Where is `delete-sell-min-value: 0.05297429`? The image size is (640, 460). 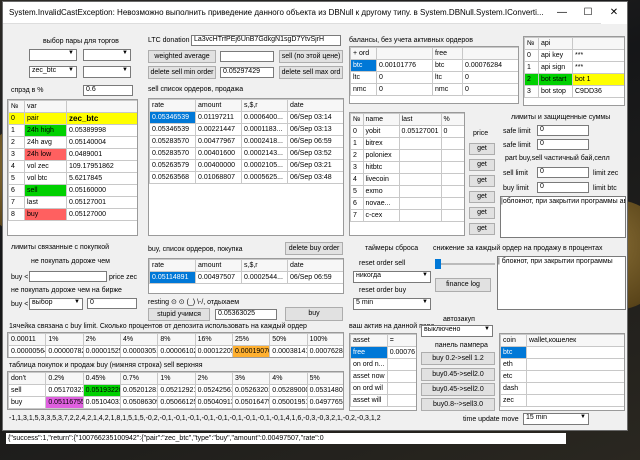
delete-sell-min-value: 0.05297429 is located at coordinates (247, 72).